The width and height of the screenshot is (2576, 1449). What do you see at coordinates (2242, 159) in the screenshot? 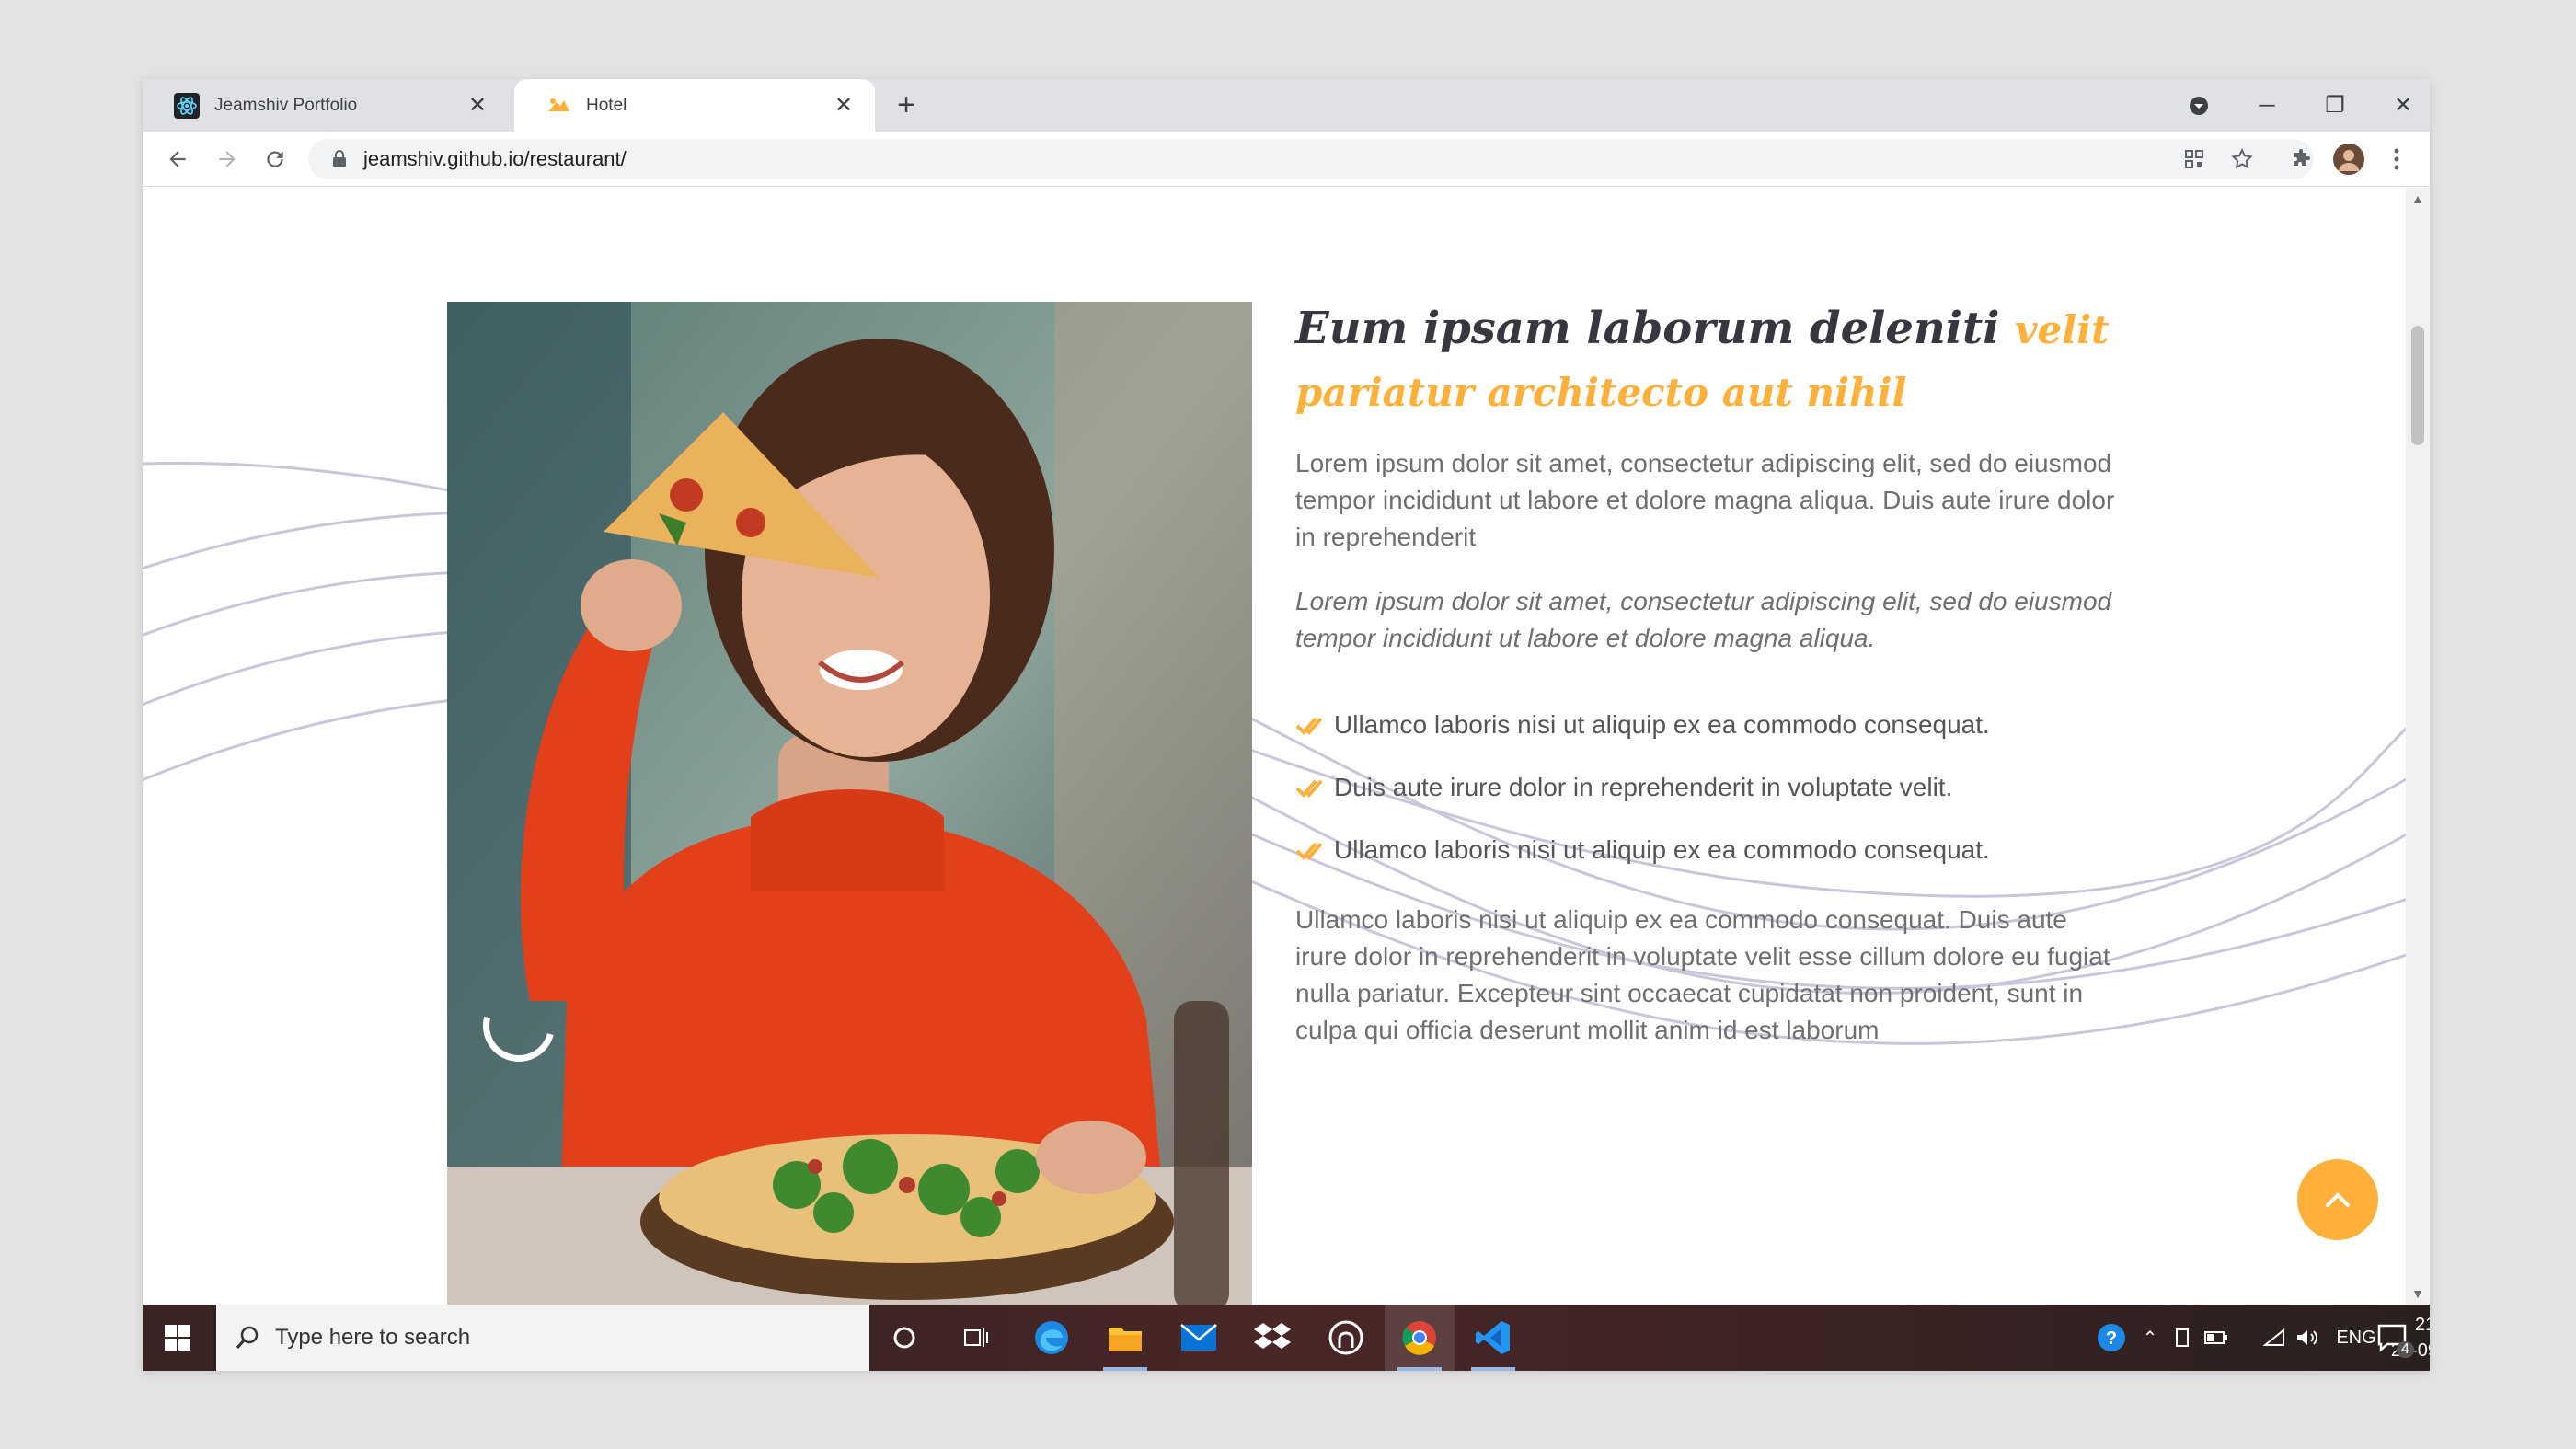
I see `bookmark-star-icon` at bounding box center [2242, 159].